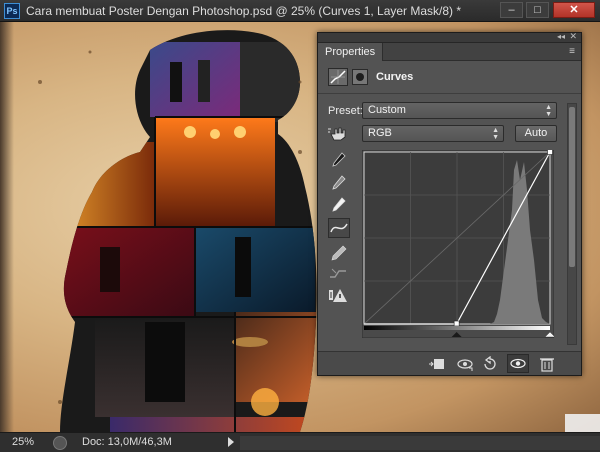 This screenshot has height=452, width=600. I want to click on preset-value: Custom, so click(387, 110).